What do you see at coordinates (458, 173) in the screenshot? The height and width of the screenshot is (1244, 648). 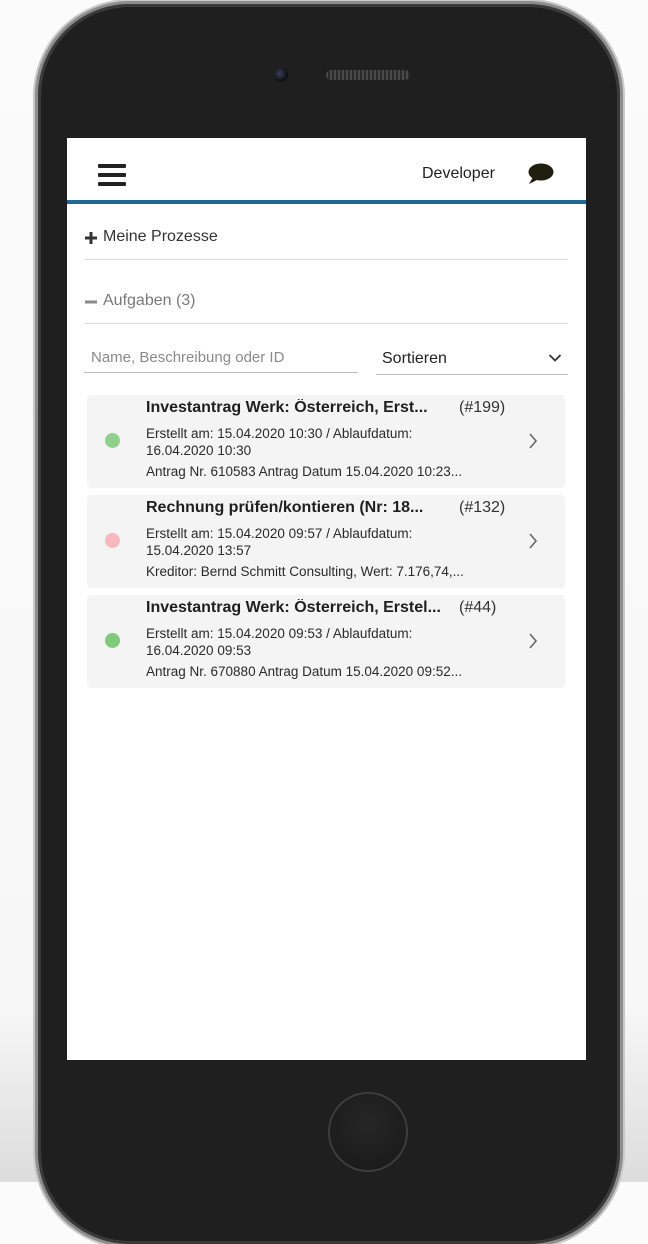 I see `user-name: Developer` at bounding box center [458, 173].